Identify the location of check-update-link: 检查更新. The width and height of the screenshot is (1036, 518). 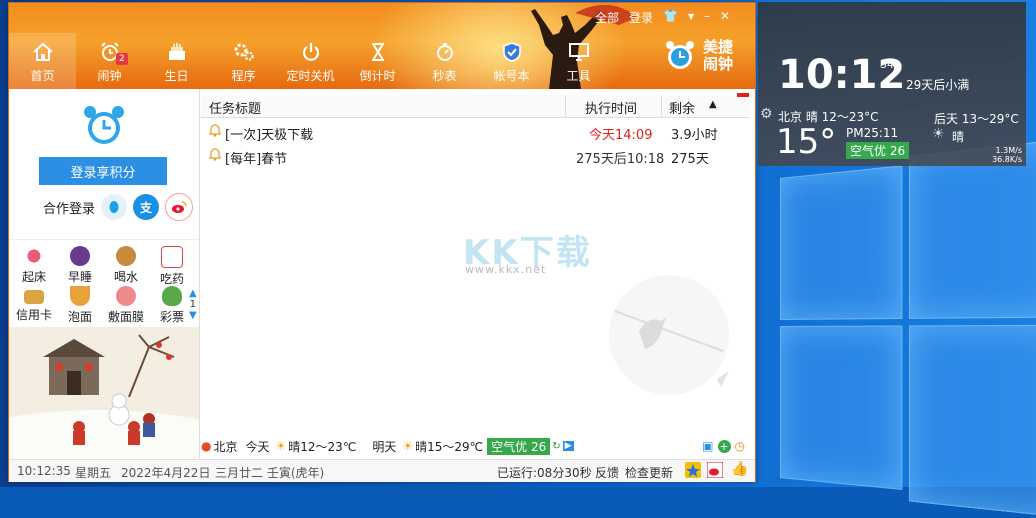
(649, 472).